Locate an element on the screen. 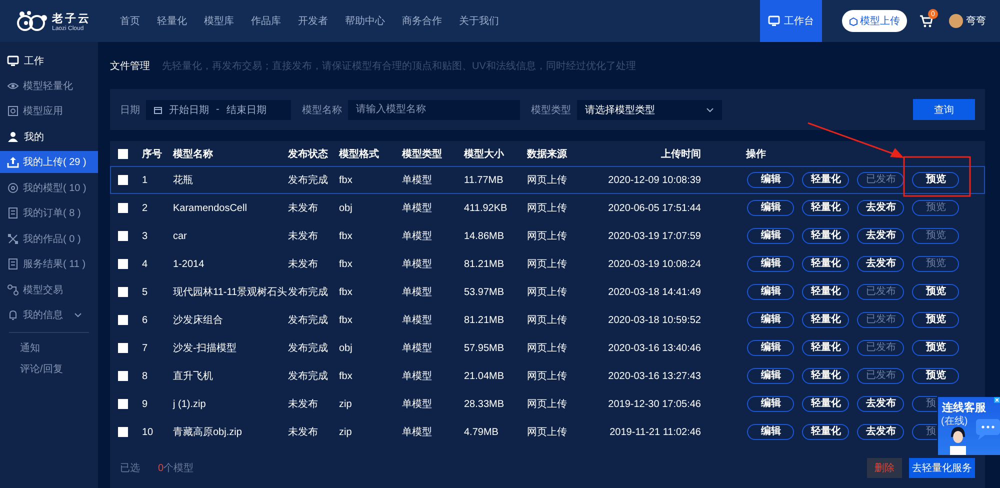 The height and width of the screenshot is (488, 1000). upload-button: 模型上传 is located at coordinates (874, 21).